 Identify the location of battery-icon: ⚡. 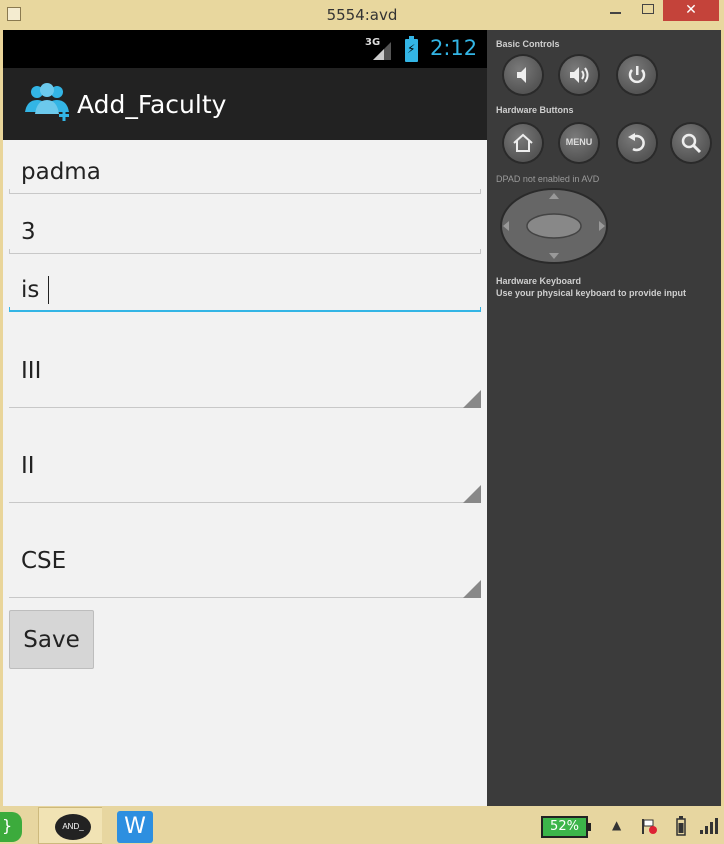
(411, 49).